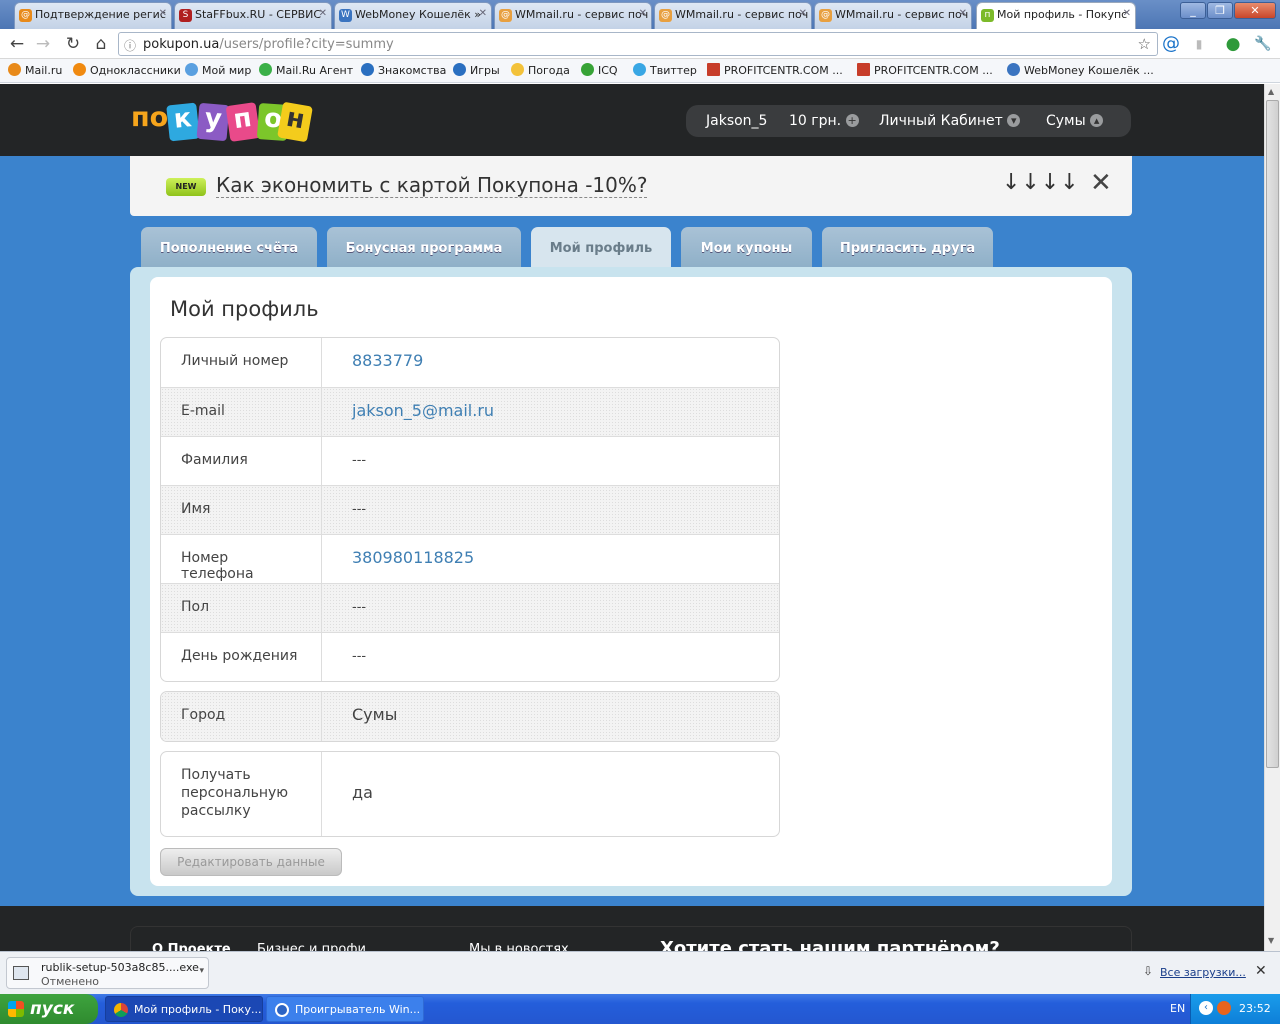 This screenshot has height=1024, width=1280. Describe the element at coordinates (1271, 940) in the screenshot. I see `scroll-down-icon: ▼` at that location.